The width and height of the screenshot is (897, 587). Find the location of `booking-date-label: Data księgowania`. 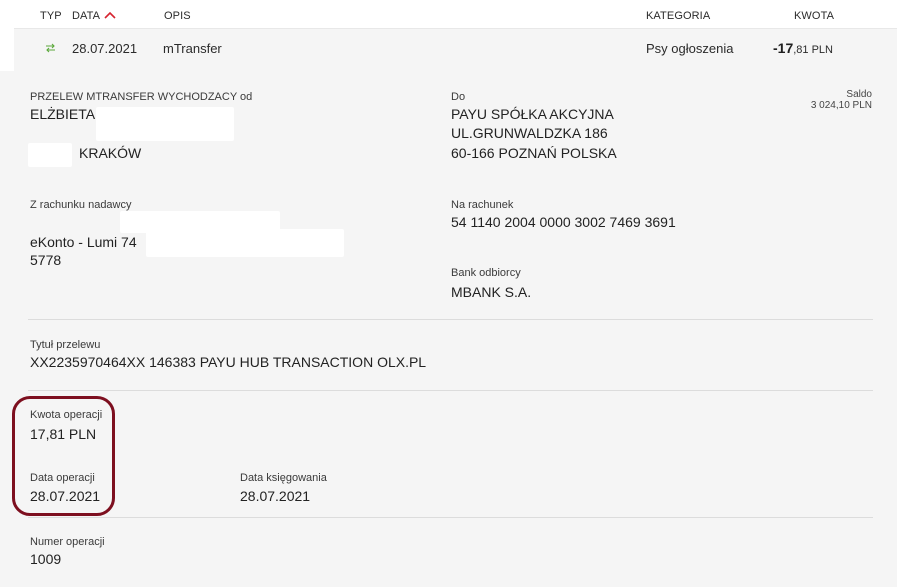

booking-date-label: Data księgowania is located at coordinates (283, 478).